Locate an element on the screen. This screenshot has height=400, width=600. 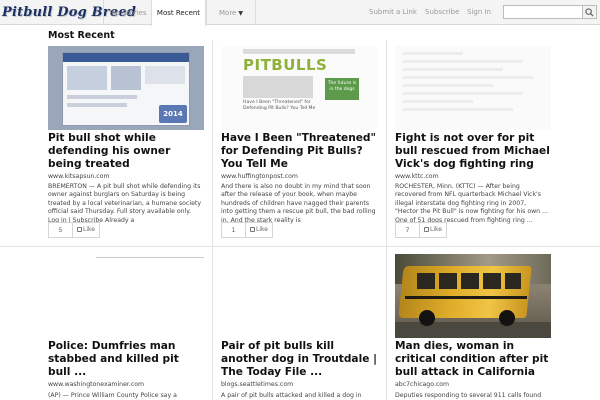
subscribe-link: Subscribe is located at coordinates (442, 12).